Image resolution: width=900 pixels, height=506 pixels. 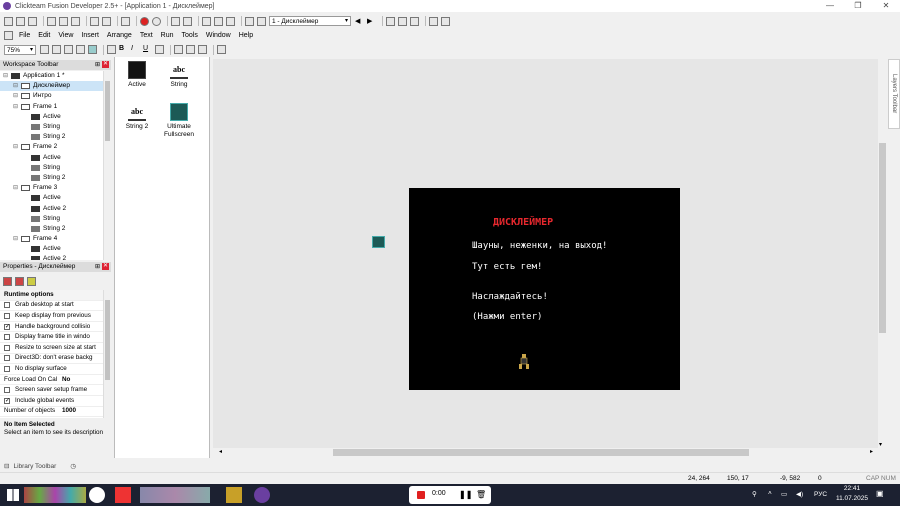 I want to click on object-string: abc String, so click(x=179, y=75).